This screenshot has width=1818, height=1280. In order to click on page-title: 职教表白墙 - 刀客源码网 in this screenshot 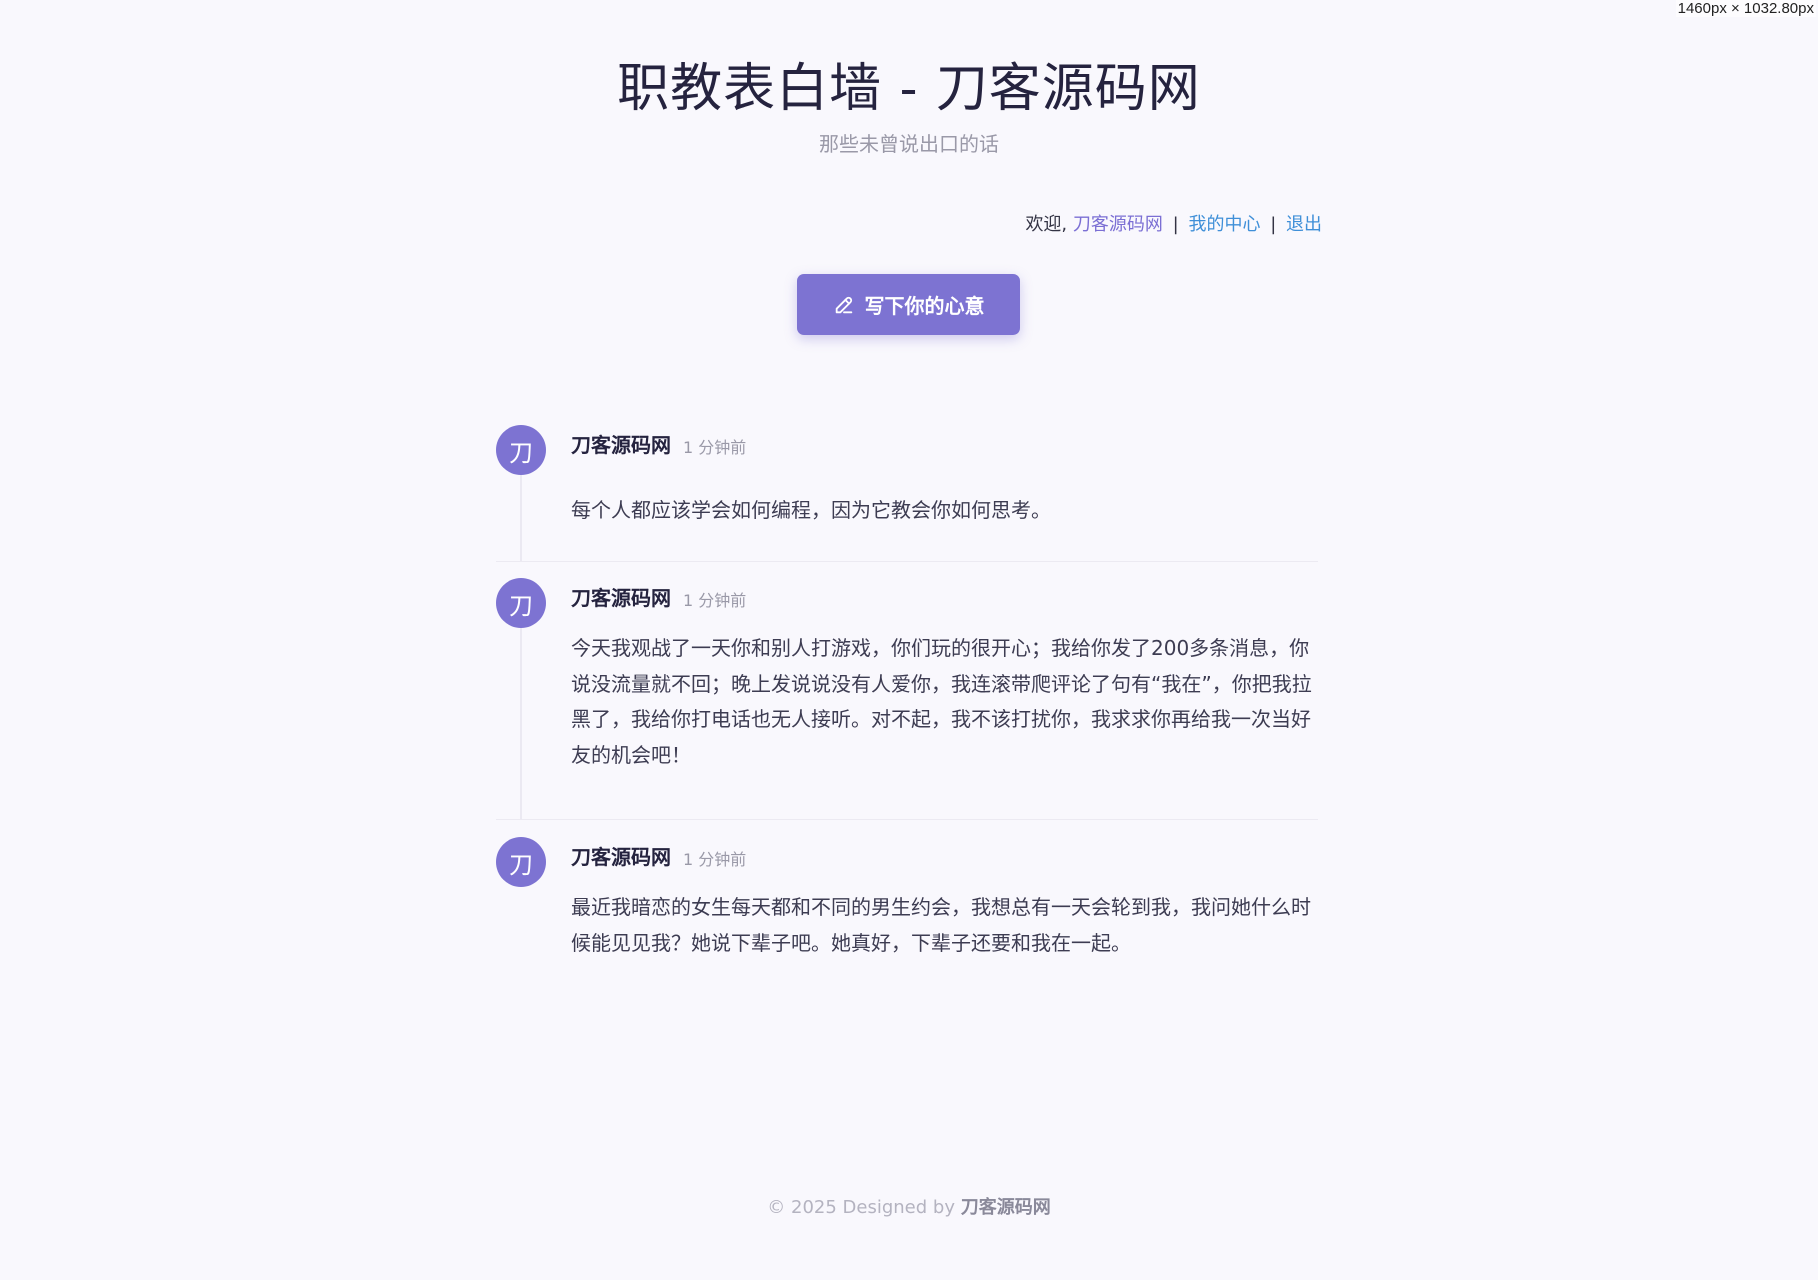, I will do `click(909, 89)`.